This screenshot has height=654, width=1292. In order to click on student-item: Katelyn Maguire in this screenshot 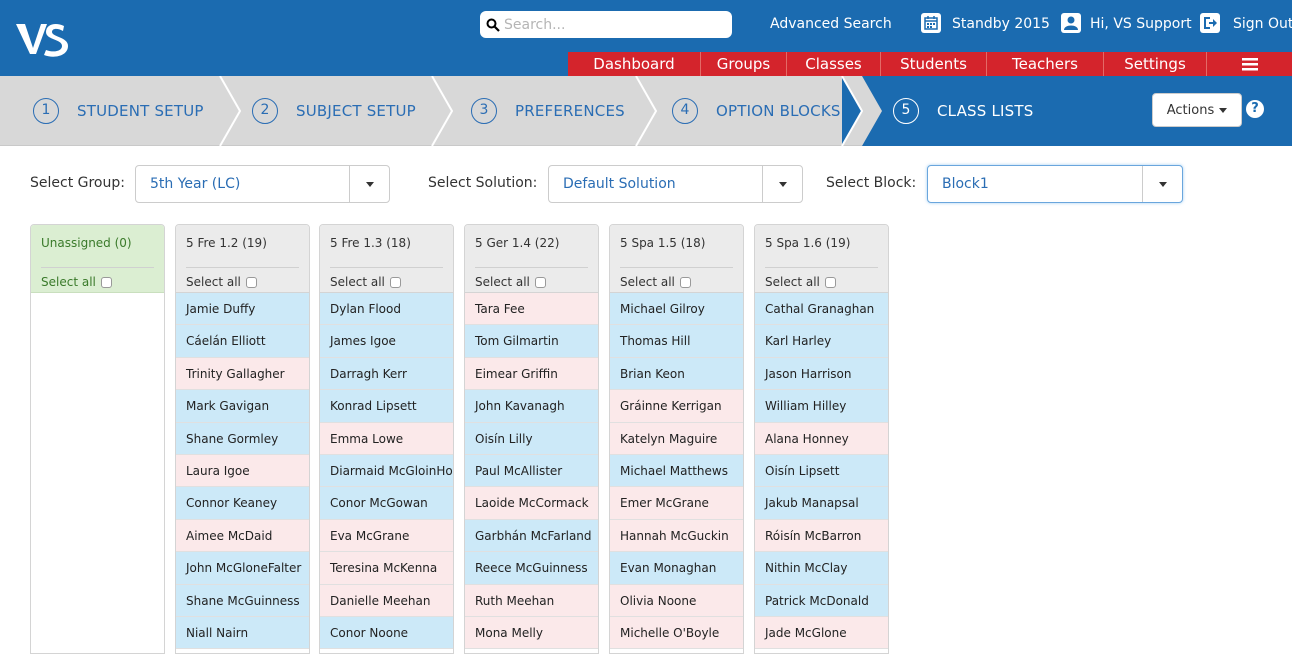, I will do `click(676, 438)`.